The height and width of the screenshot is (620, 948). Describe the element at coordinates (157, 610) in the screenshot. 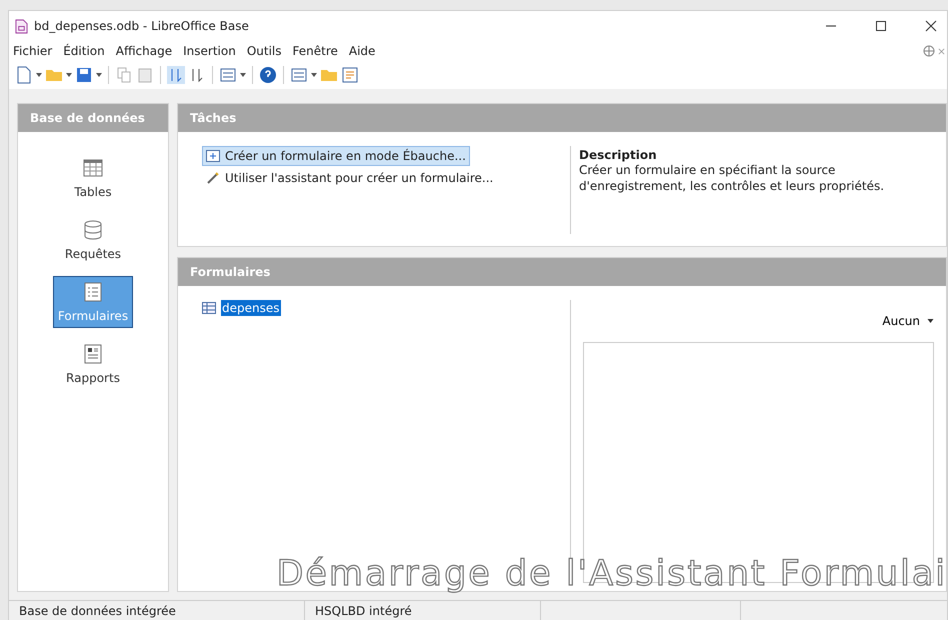

I see `status-text: Base de données intégrée` at that location.